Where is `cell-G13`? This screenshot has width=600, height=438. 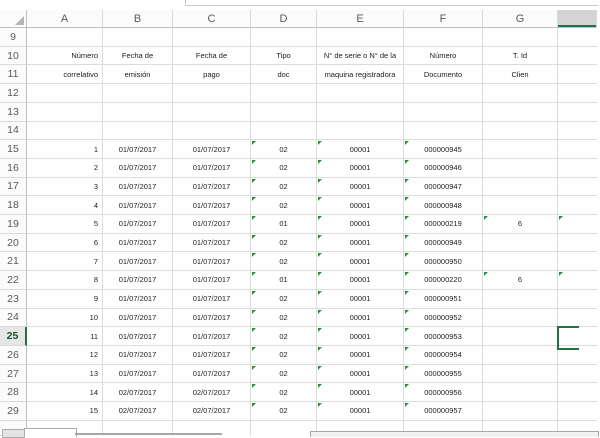
cell-G13 is located at coordinates (520, 112).